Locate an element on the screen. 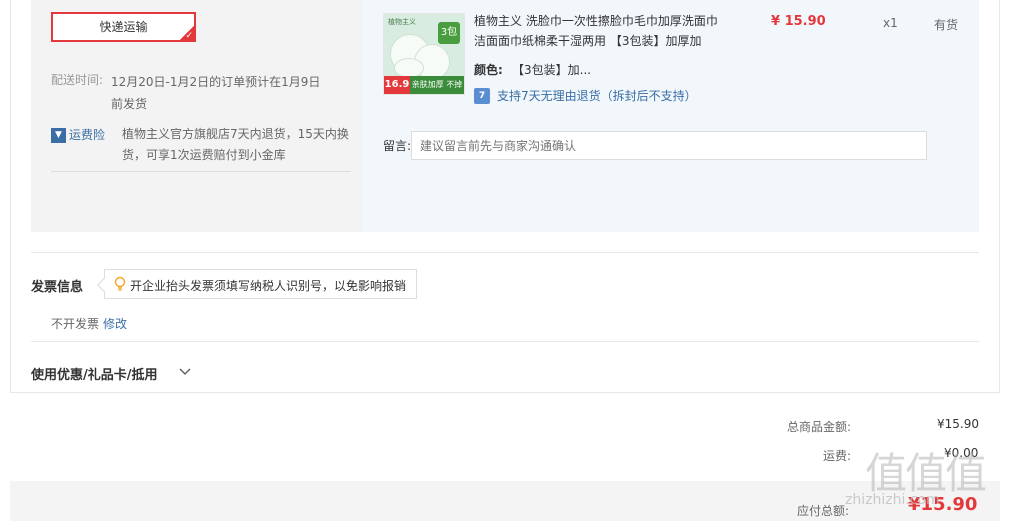  return-policy-icon: 7 is located at coordinates (482, 96).